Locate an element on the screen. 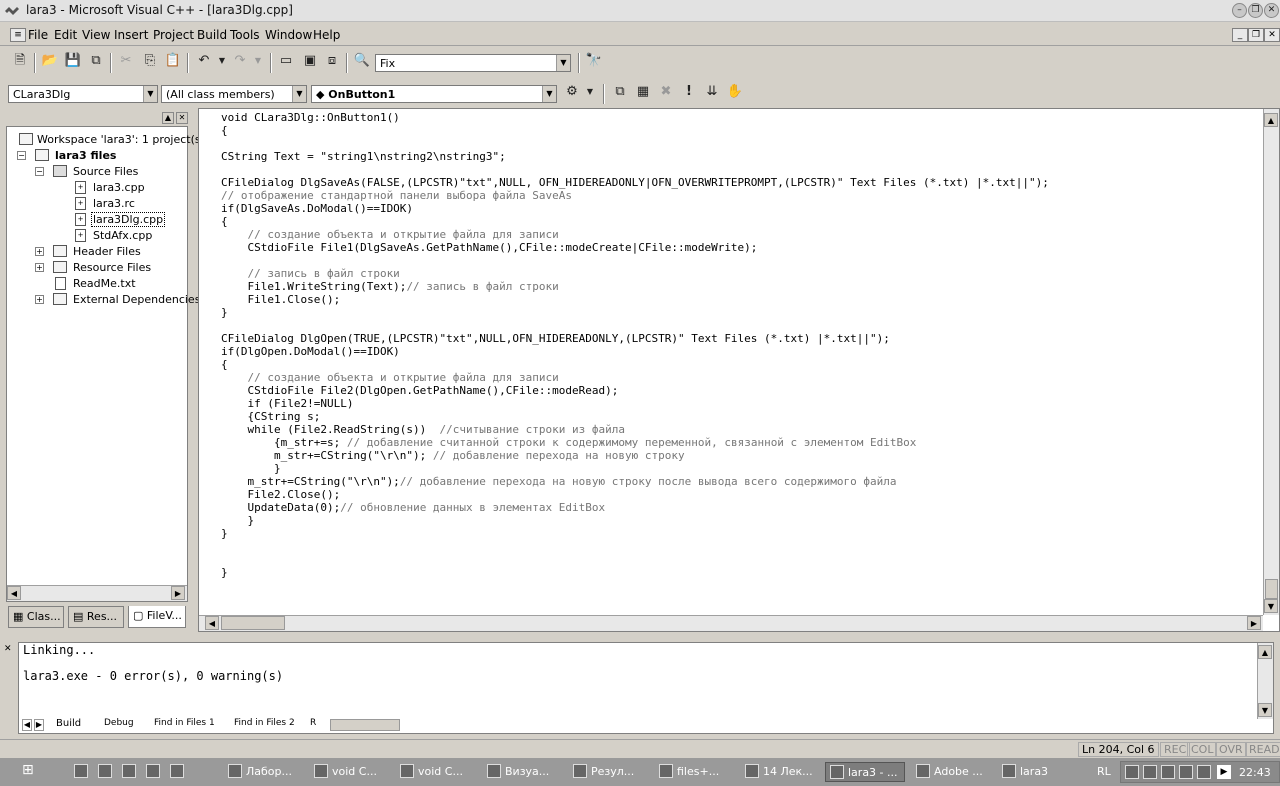 Image resolution: width=1280 pixels, height=786 pixels. language-indicator: RL is located at coordinates (1104, 771).